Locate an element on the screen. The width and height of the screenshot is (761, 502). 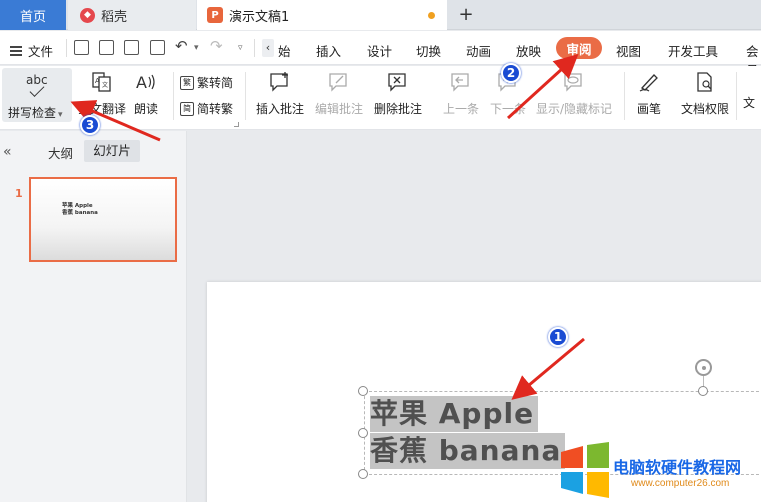
watermark-url: www.computer26.com is located at coordinates (680, 483).